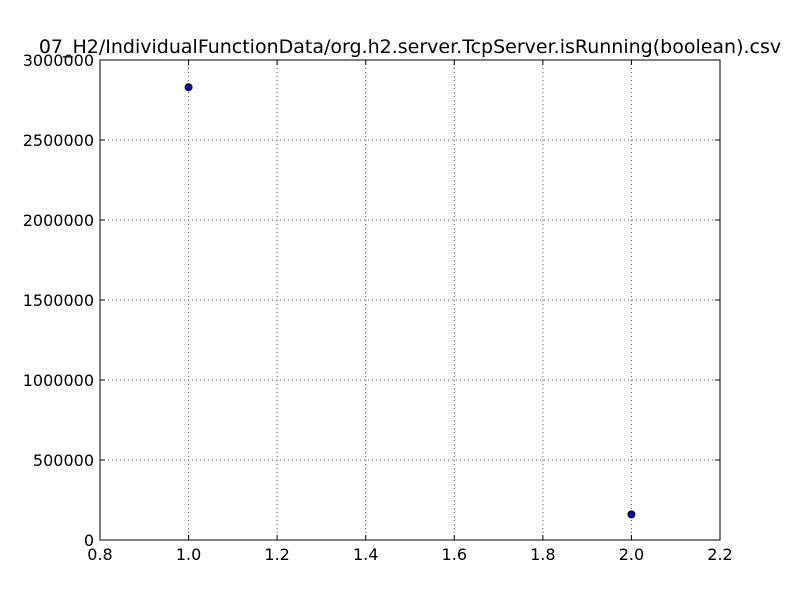 The width and height of the screenshot is (800, 600). Describe the element at coordinates (58, 140) in the screenshot. I see `y-tick-label: 2500000` at that location.